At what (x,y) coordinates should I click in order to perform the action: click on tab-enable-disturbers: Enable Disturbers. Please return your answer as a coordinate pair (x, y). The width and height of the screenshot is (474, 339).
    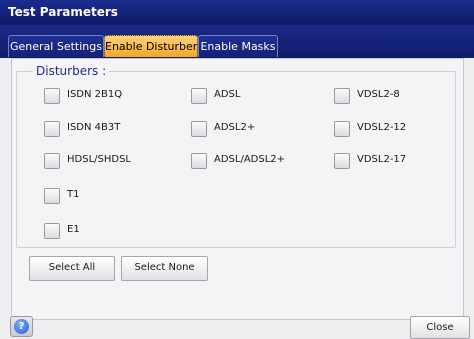
    Looking at the image, I should click on (153, 46).